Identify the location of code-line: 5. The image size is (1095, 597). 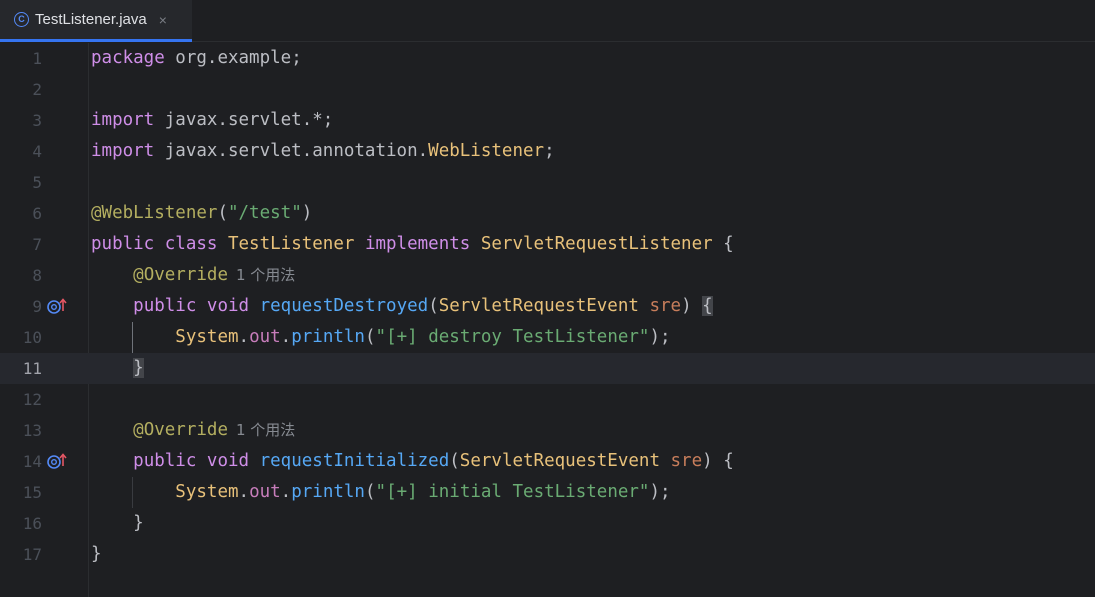
(547, 182).